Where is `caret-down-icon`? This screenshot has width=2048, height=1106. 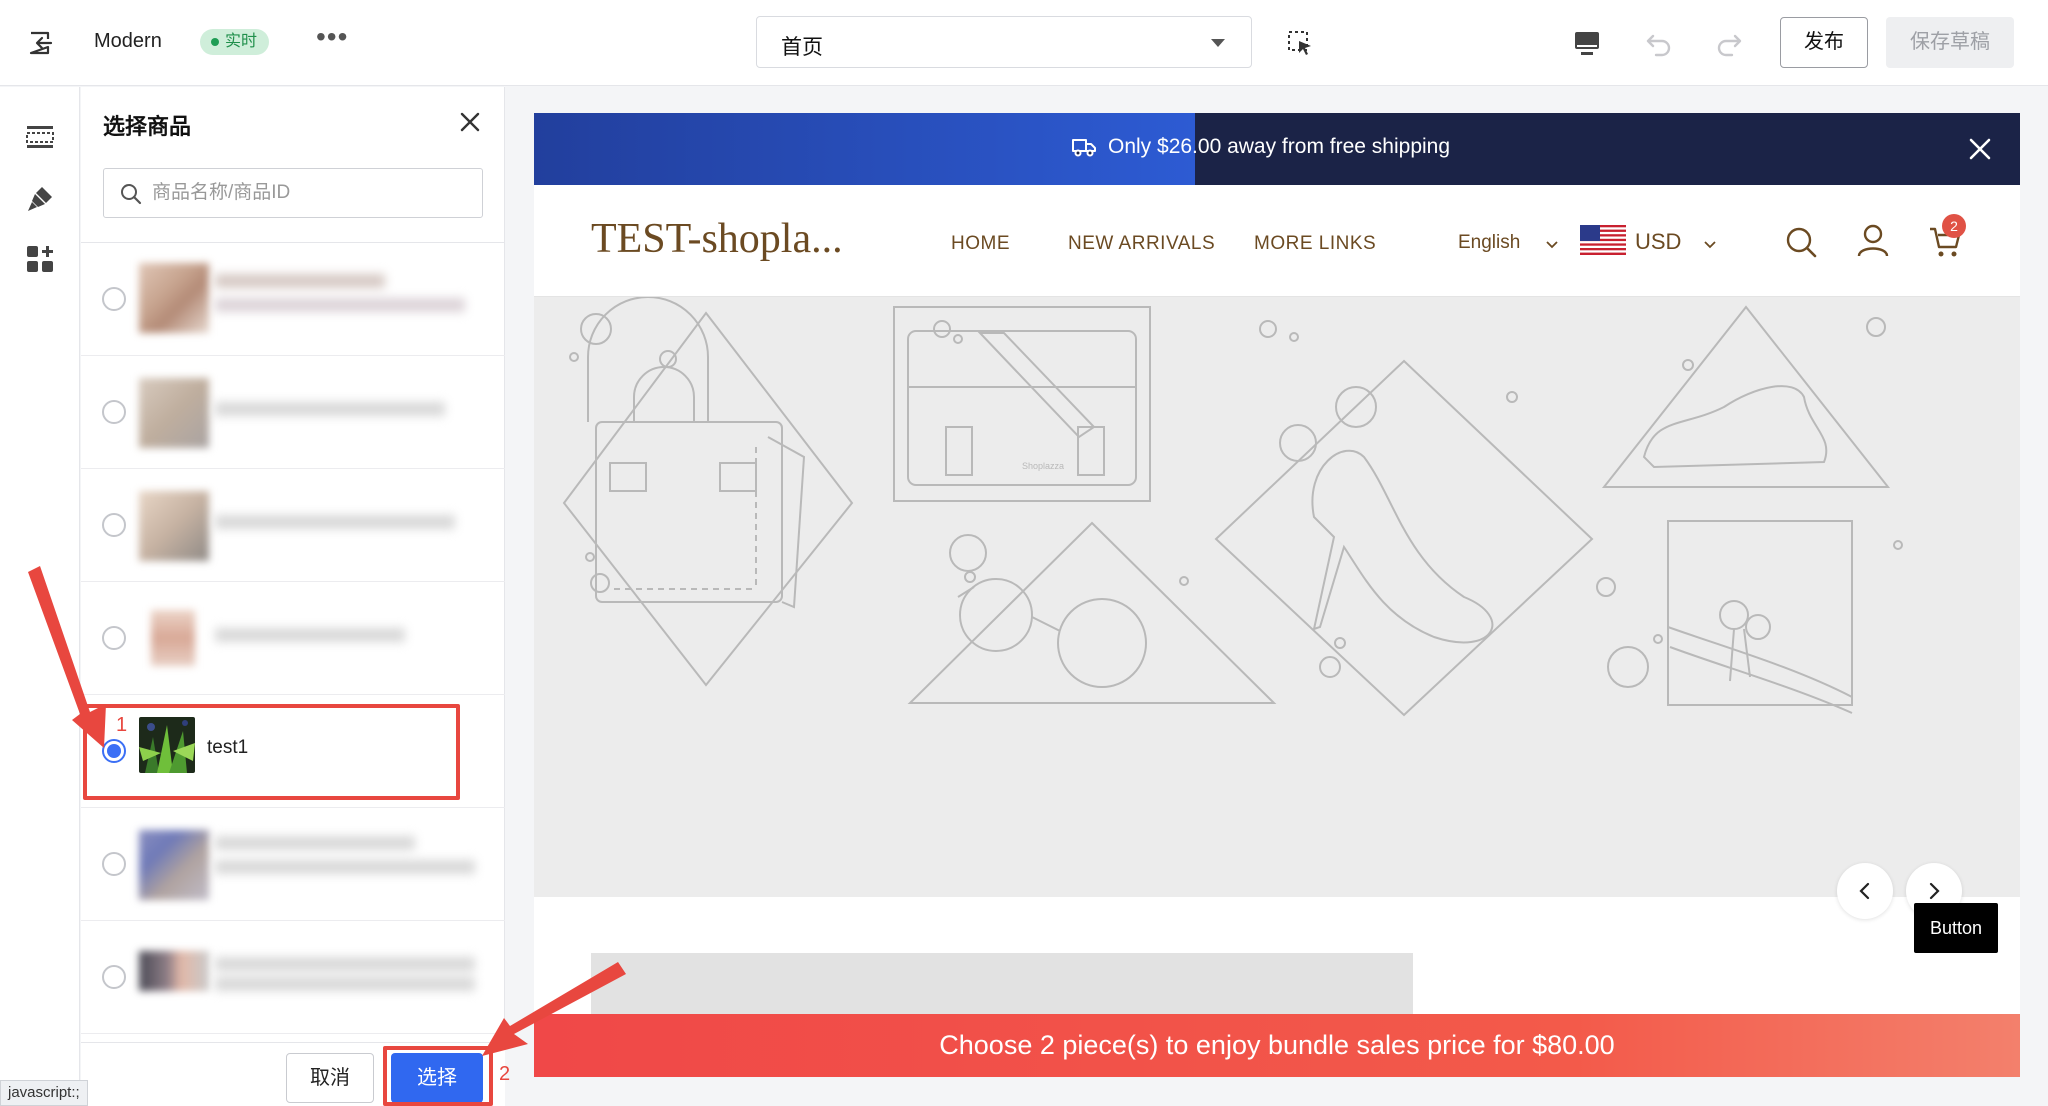
caret-down-icon is located at coordinates (1218, 43).